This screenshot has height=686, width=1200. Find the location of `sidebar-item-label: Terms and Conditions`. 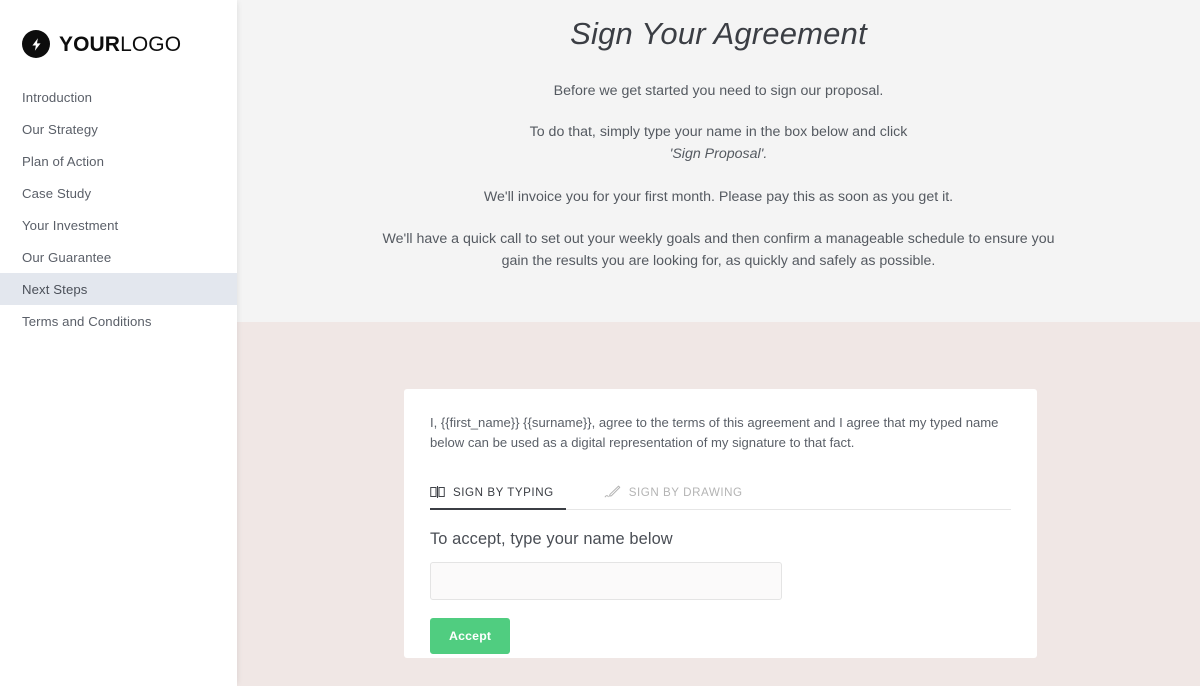

sidebar-item-label: Terms and Conditions is located at coordinates (87, 321).